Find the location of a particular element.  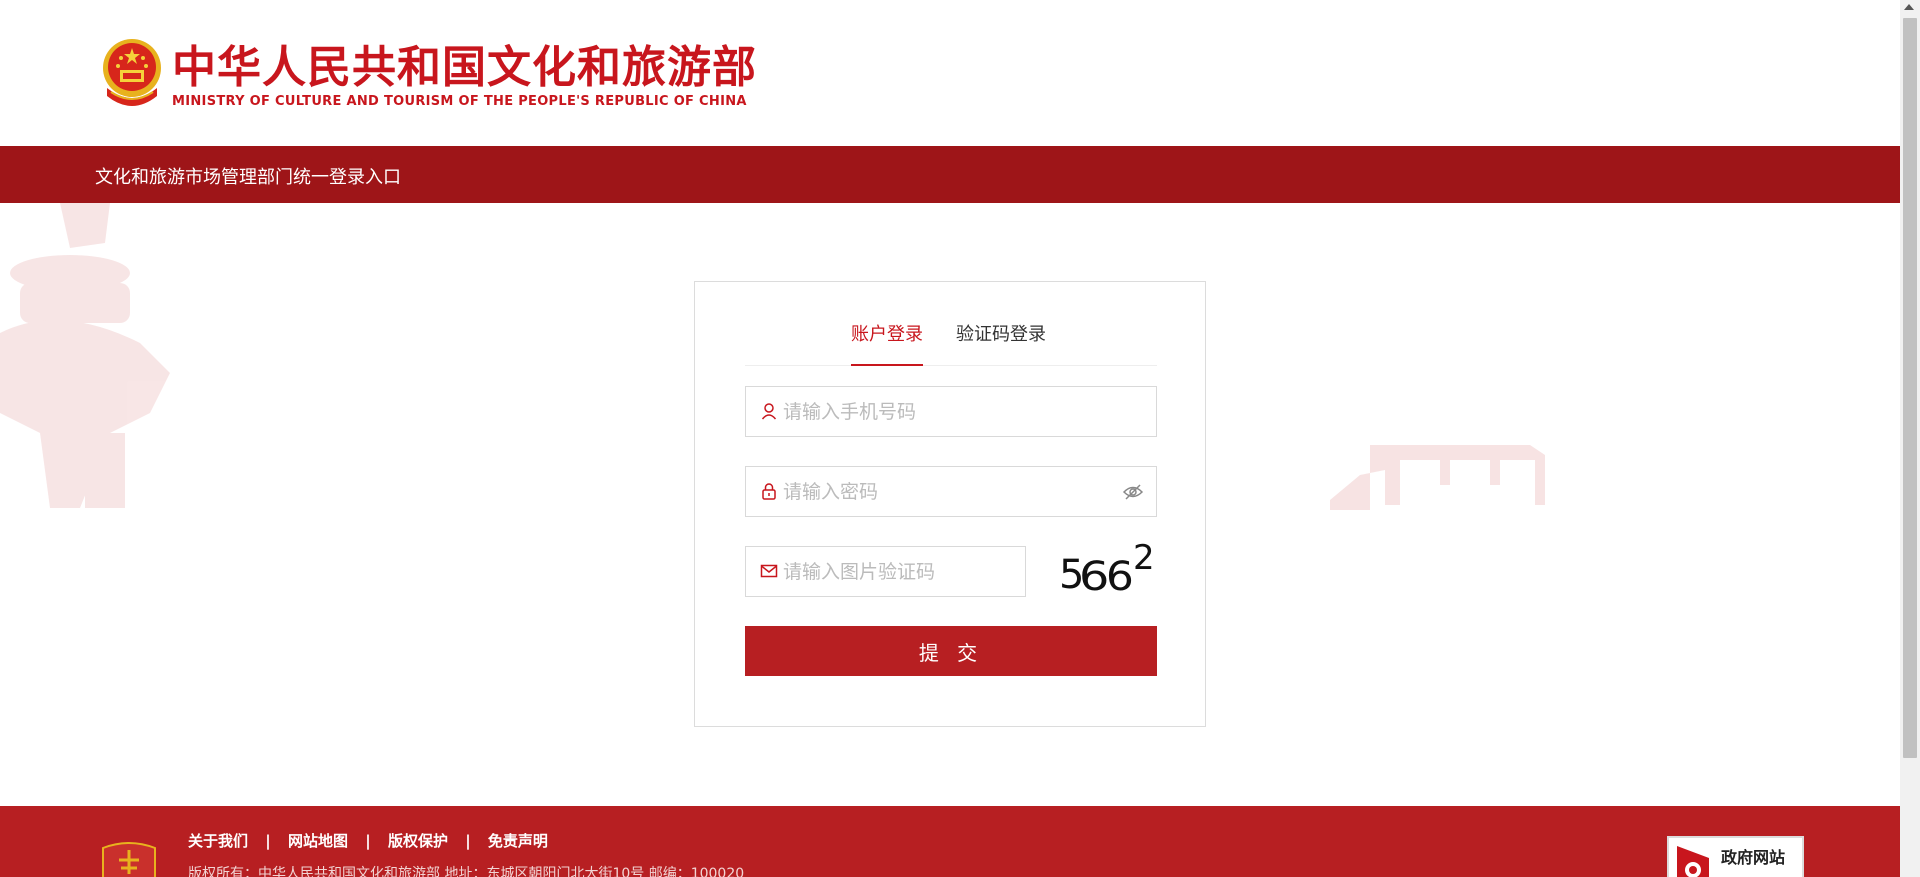

captcha-input is located at coordinates (898, 571).